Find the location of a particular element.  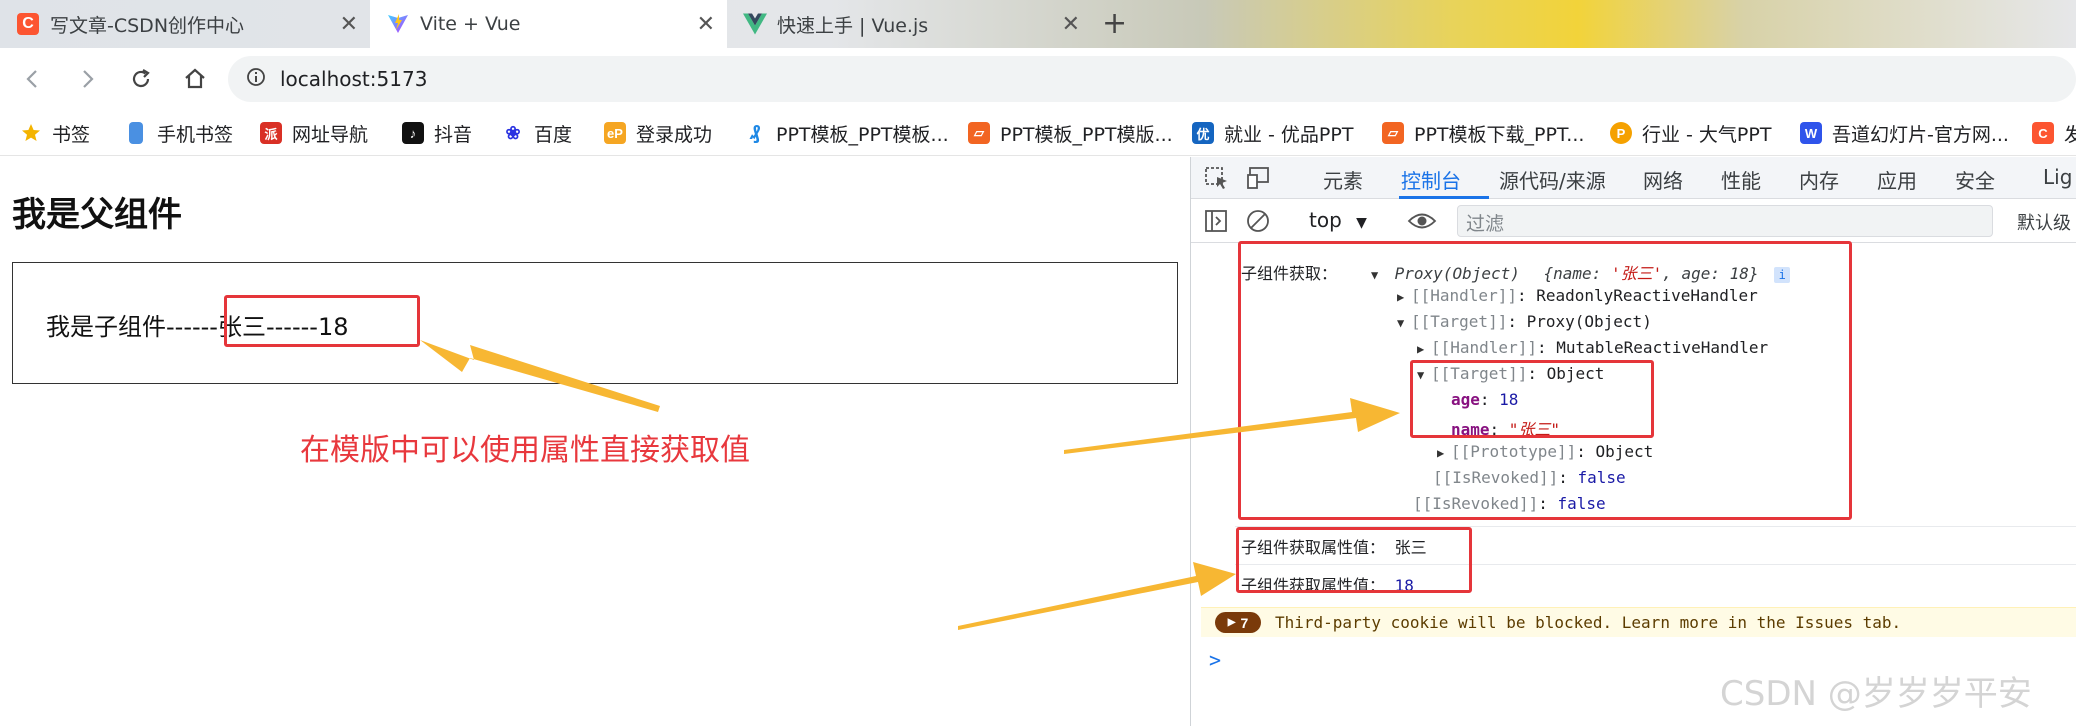

console-toolbar: top ▼ 过滤 默认级 is located at coordinates (1633, 221).